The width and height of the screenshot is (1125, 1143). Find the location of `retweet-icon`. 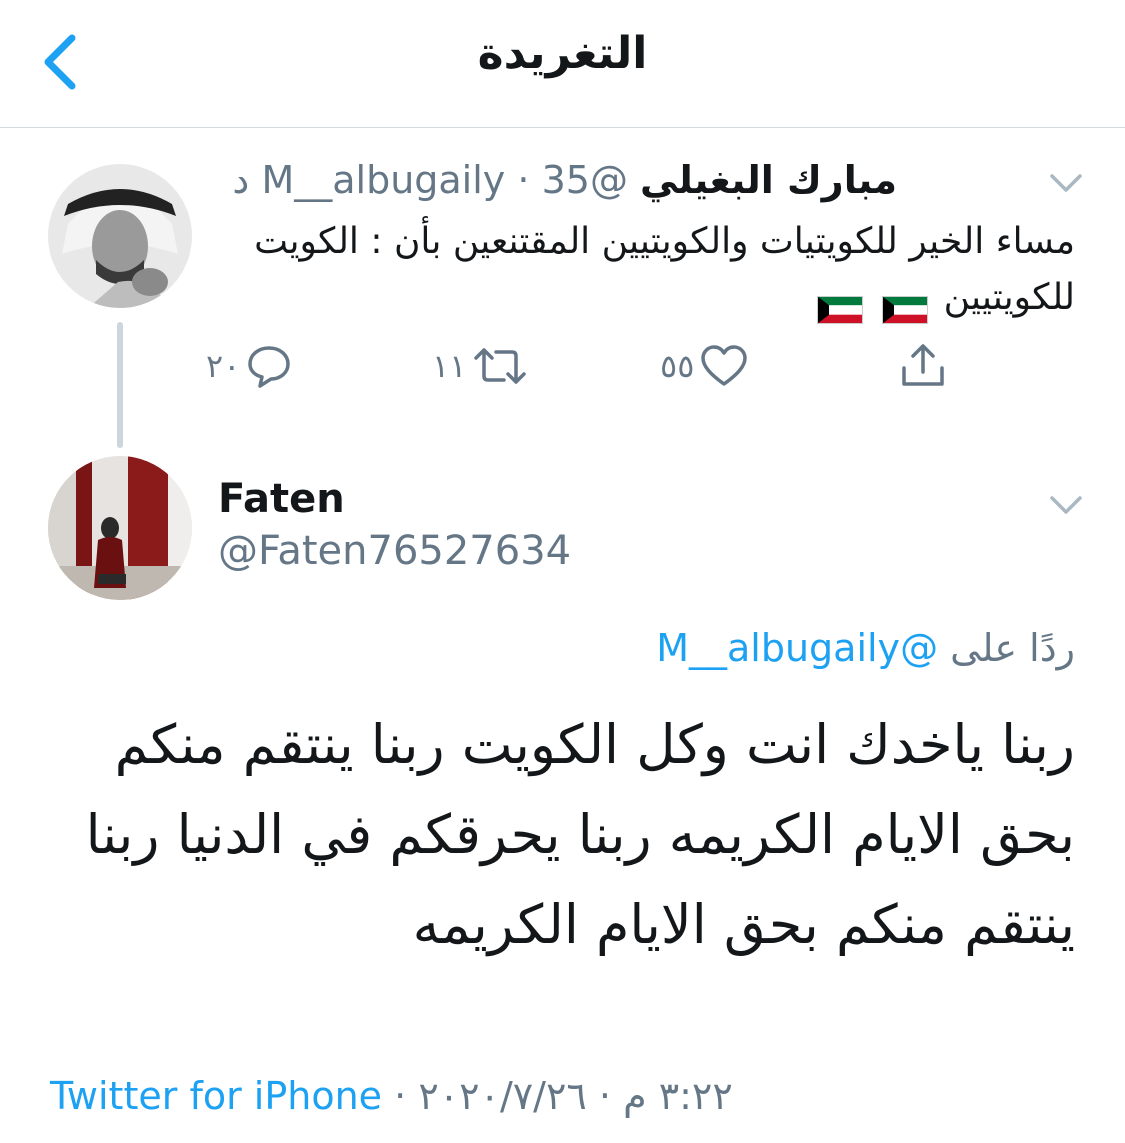

retweet-icon is located at coordinates (500, 366).